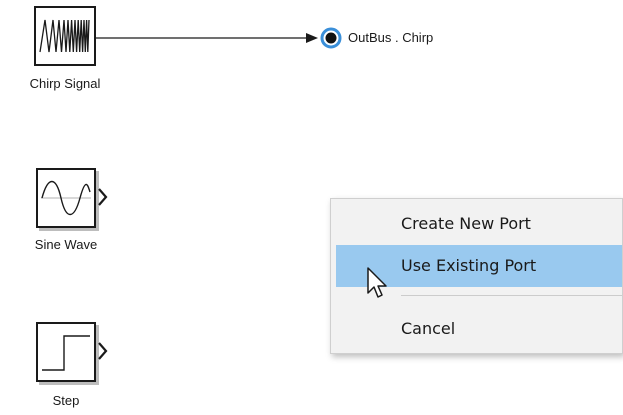 Image resolution: width=623 pixels, height=415 pixels. Describe the element at coordinates (377, 282) in the screenshot. I see `mouse-cursor-icon` at that location.